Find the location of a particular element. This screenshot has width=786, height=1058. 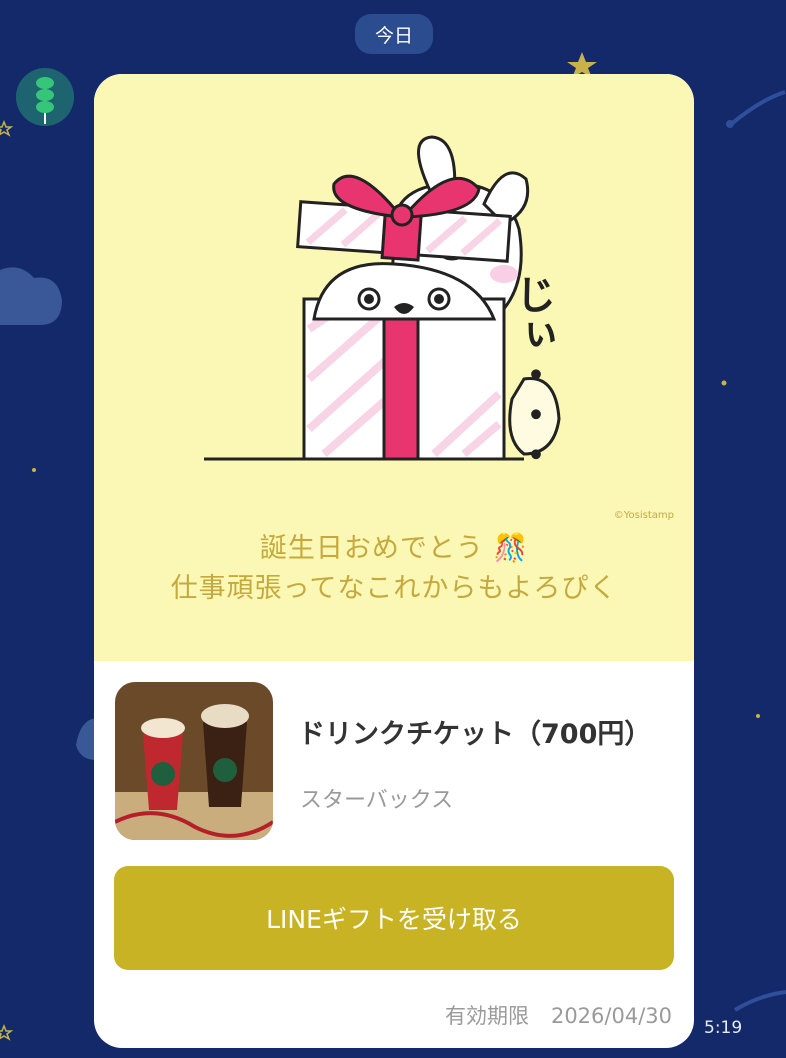

avatar is located at coordinates (45, 97).